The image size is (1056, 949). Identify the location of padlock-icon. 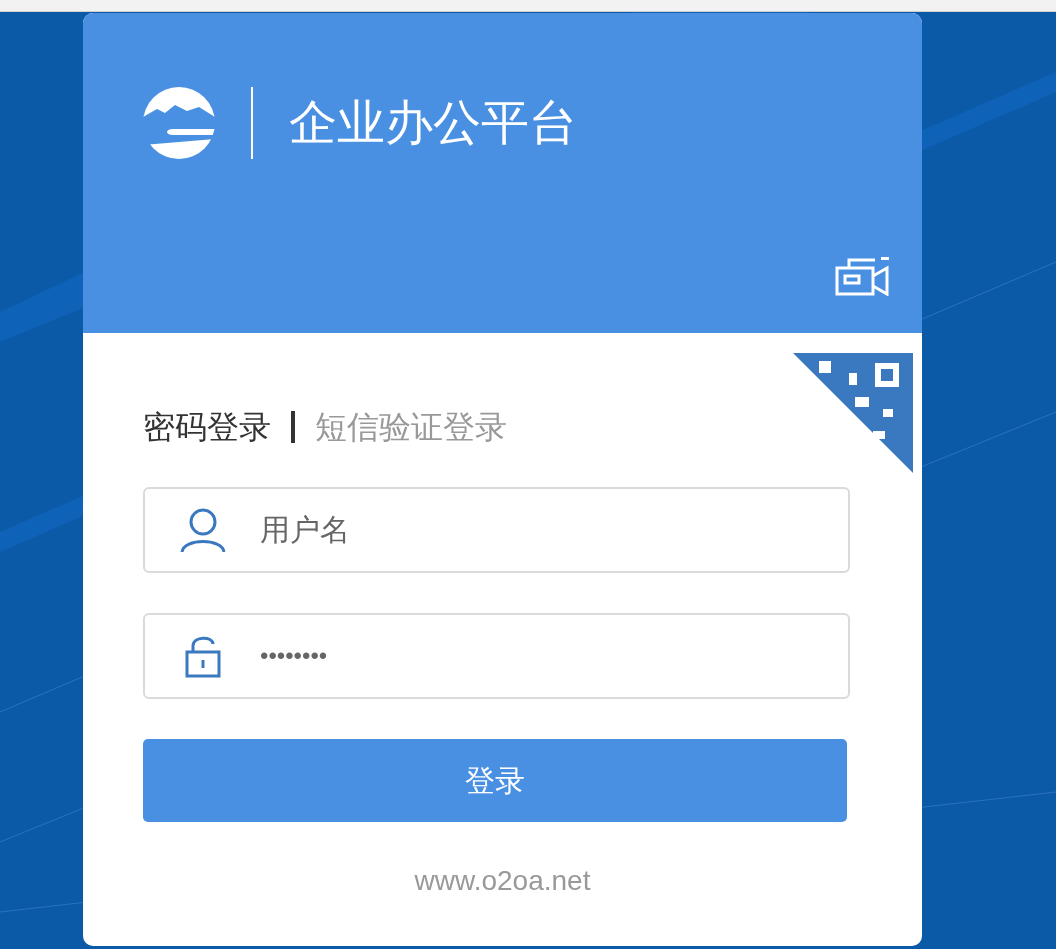
(203, 656).